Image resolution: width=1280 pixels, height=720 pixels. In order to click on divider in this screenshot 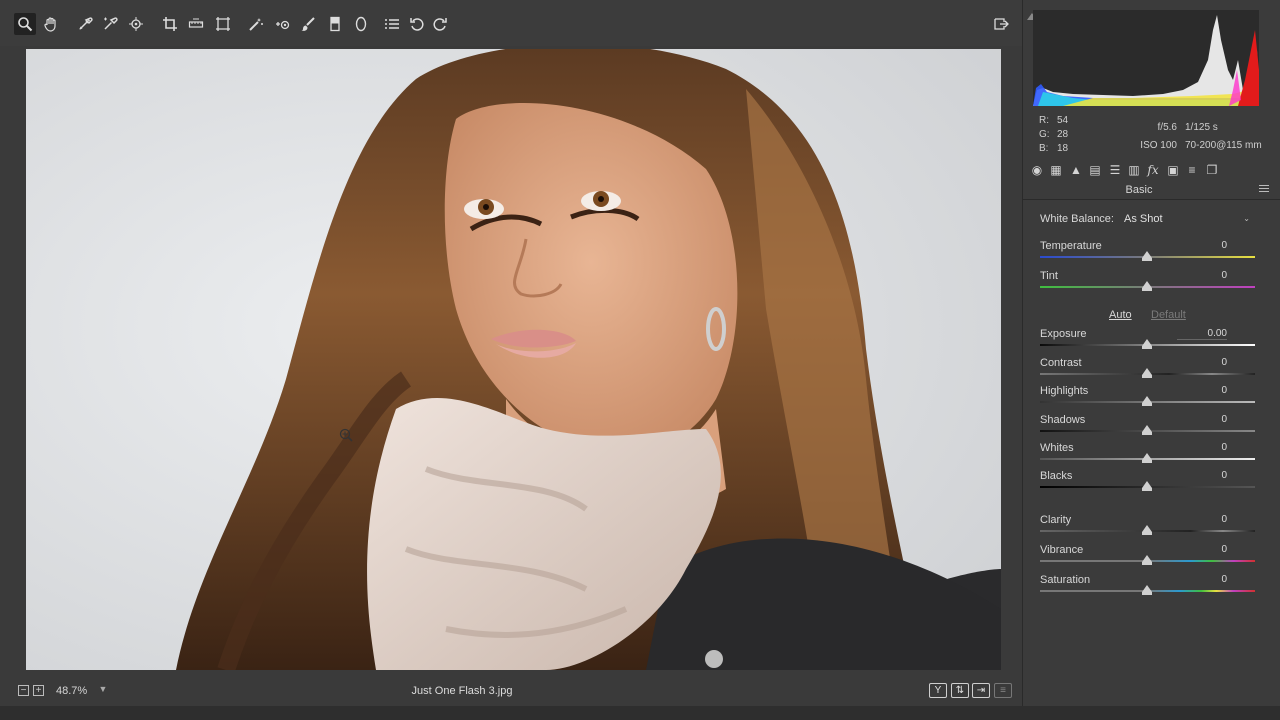, I will do `click(1151, 199)`.